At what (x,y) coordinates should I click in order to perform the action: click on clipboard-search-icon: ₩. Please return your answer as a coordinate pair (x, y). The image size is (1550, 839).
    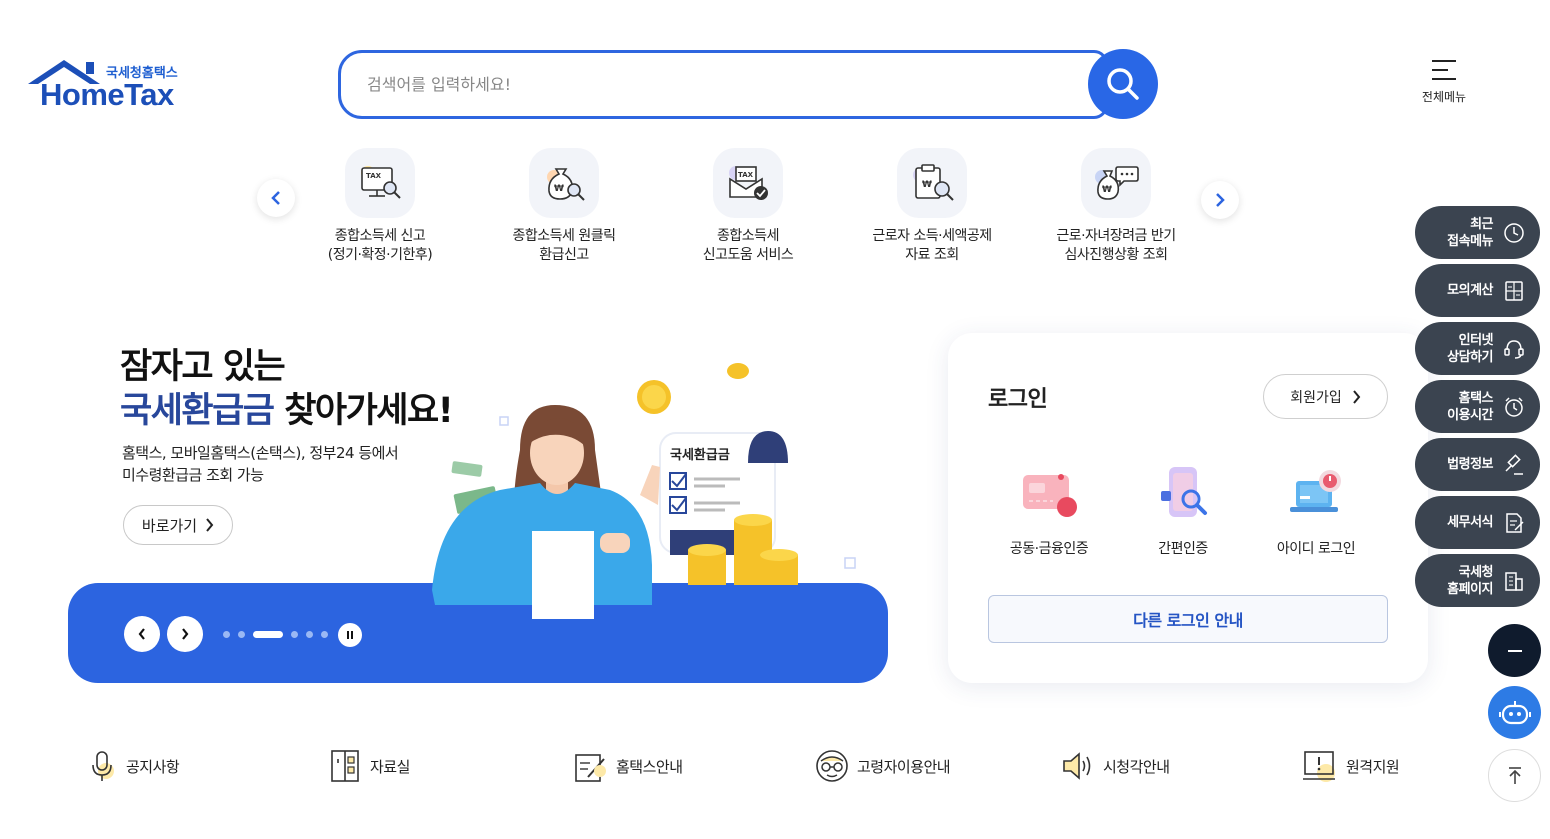
    Looking at the image, I should click on (932, 183).